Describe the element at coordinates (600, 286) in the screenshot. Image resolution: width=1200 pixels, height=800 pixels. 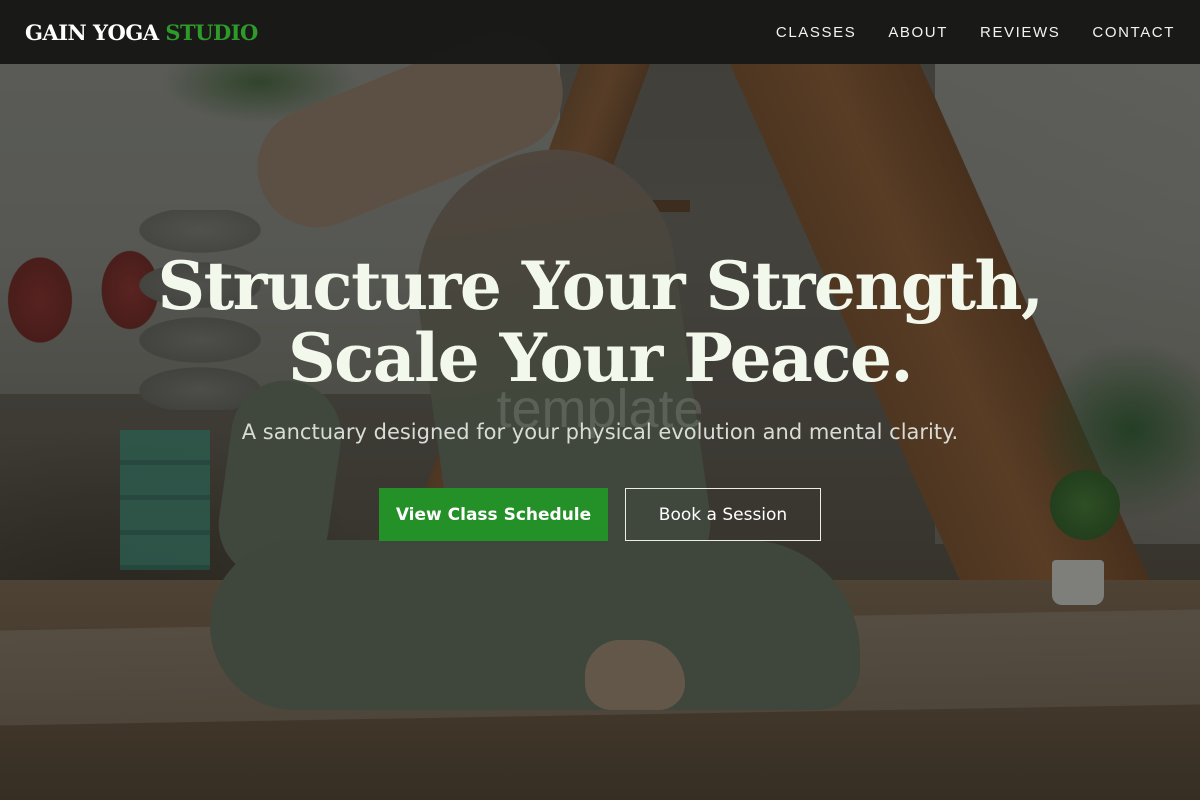
I see `hero-headline-line1: Structure Your Strength,` at that location.